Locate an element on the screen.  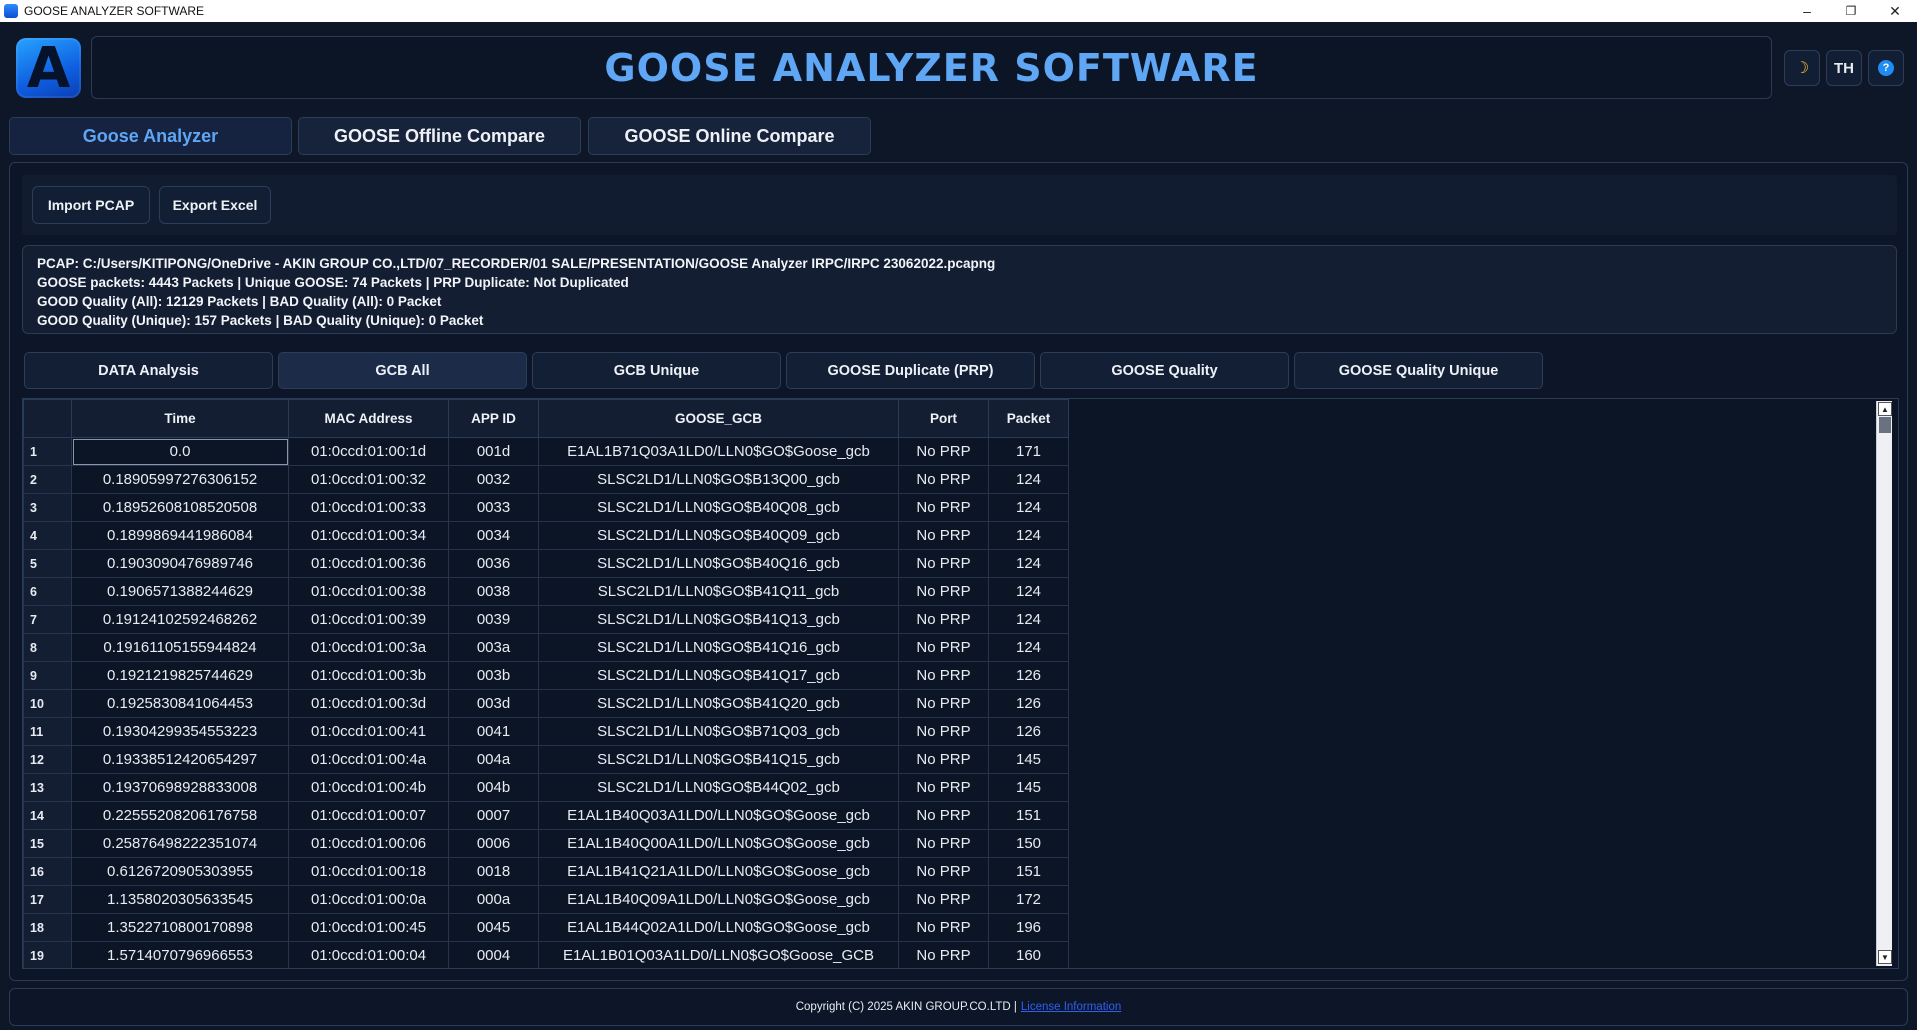
column-header-mac-address: MAC Address is located at coordinates (368, 418).